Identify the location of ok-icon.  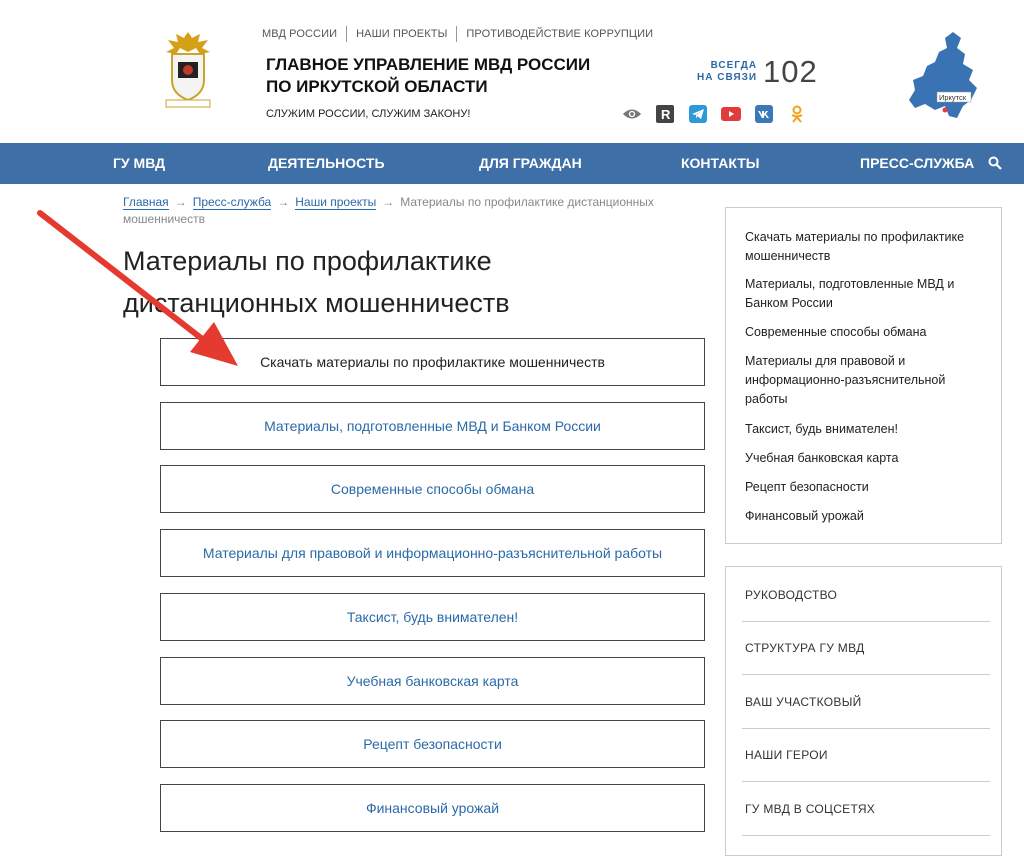
(797, 114).